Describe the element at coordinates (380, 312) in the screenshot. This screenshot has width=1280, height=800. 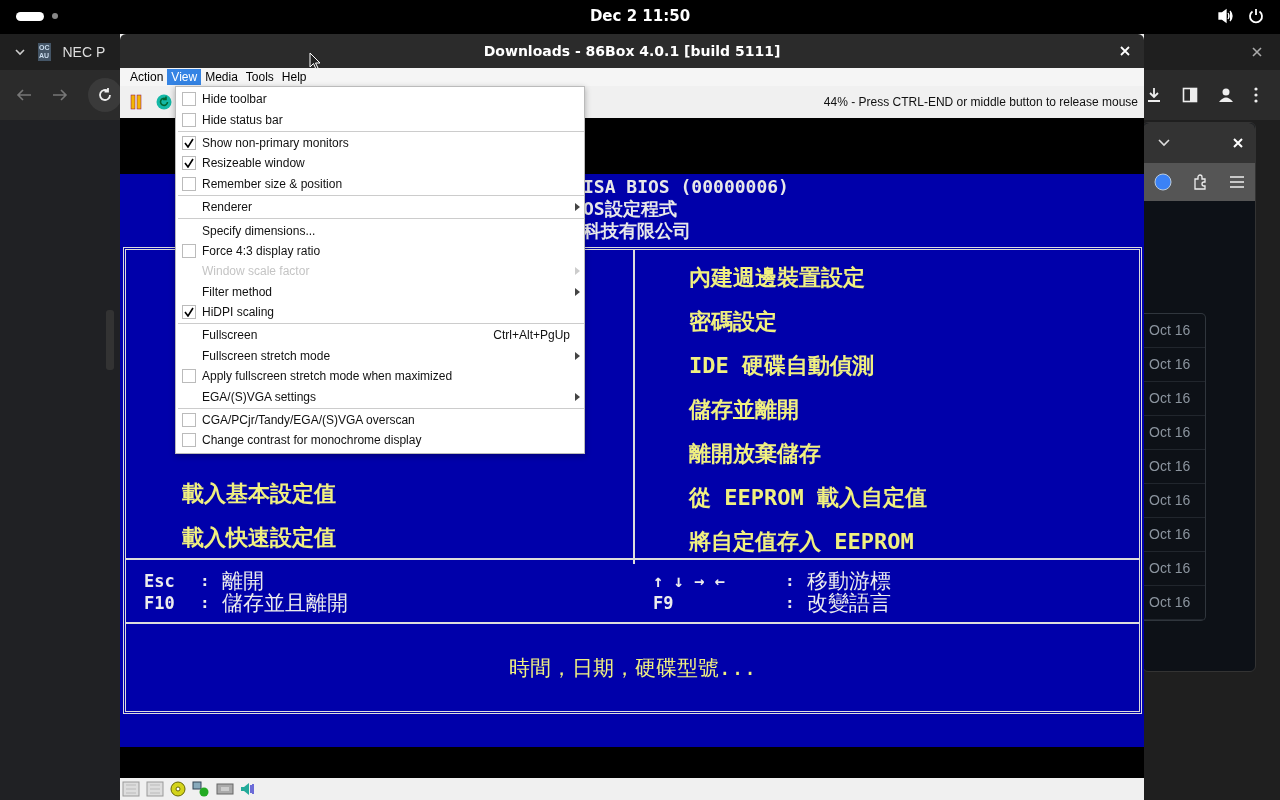
I see `menu-option: HiDPI scaling` at that location.